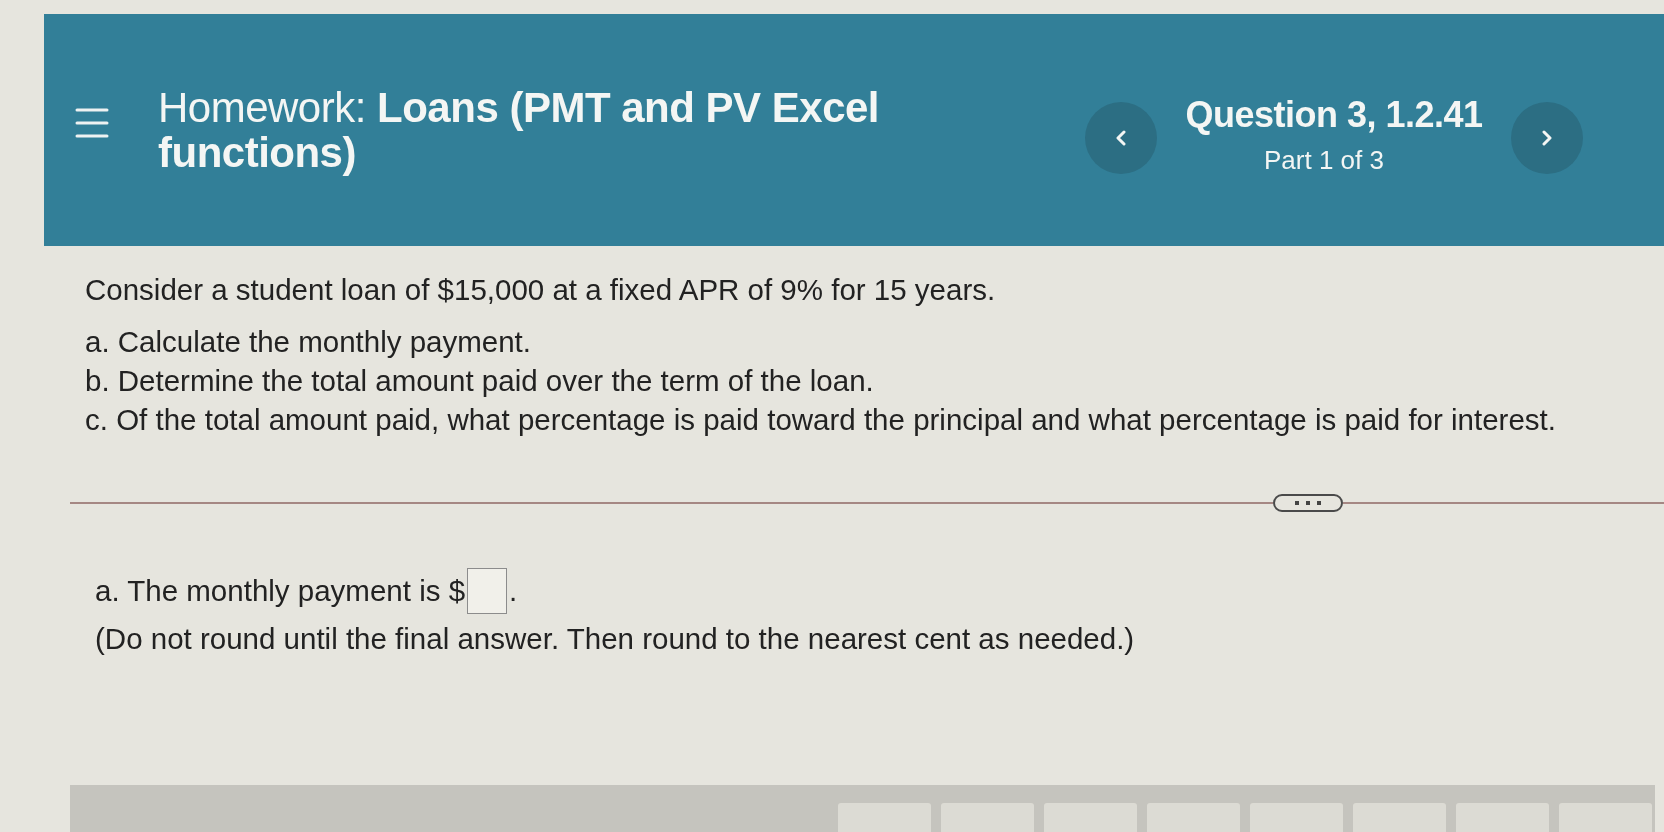  I want to click on task-text: a. Calculate the monthly payment., so click(308, 342).